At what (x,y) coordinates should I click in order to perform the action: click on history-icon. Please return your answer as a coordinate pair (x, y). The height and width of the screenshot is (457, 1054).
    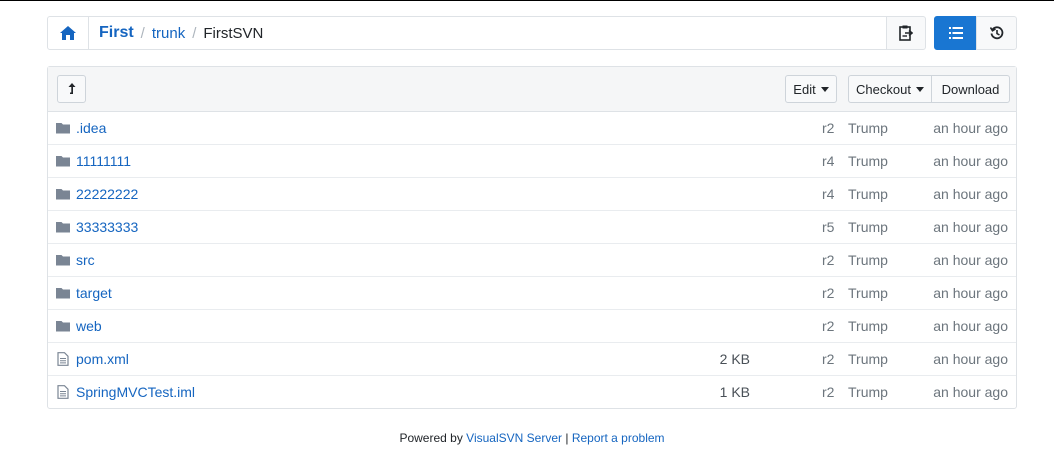
    Looking at the image, I should click on (996, 33).